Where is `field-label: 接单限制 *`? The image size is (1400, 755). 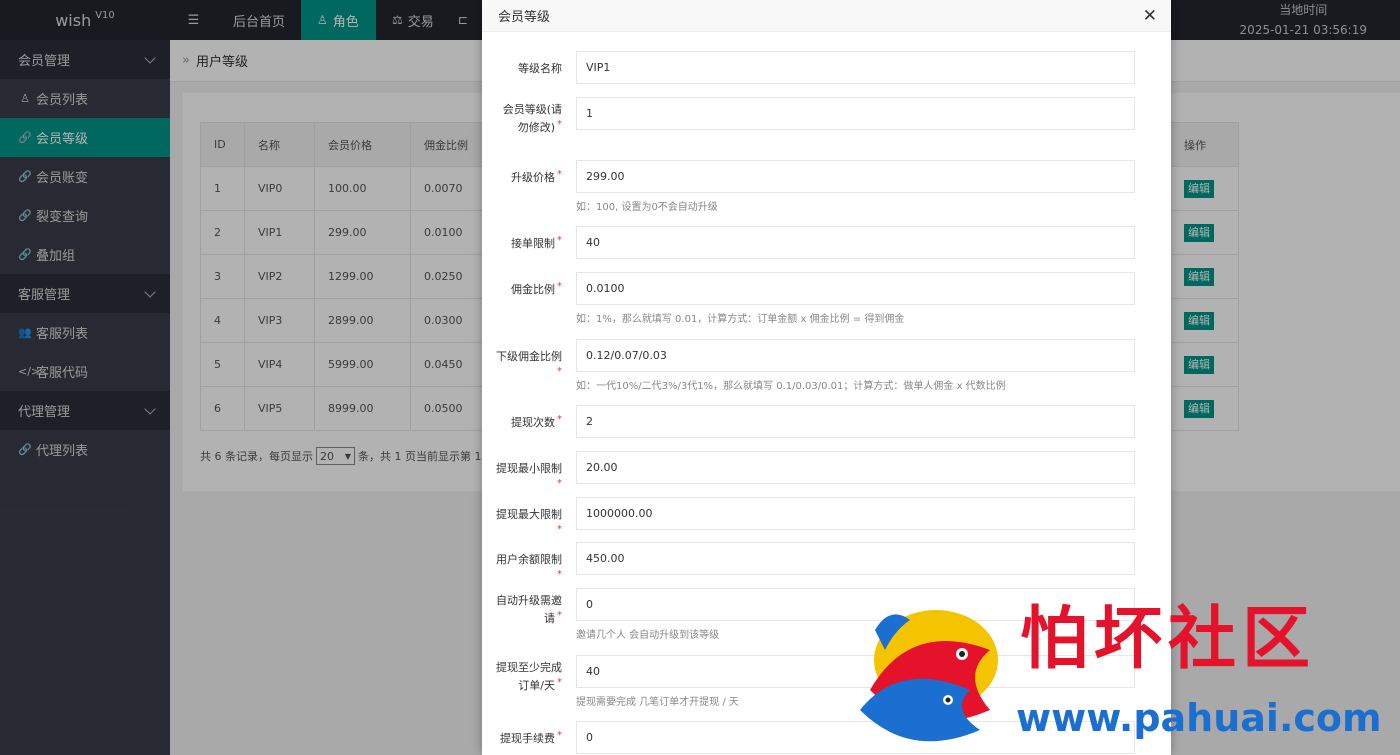
field-label: 接单限制 * is located at coordinates (527, 244).